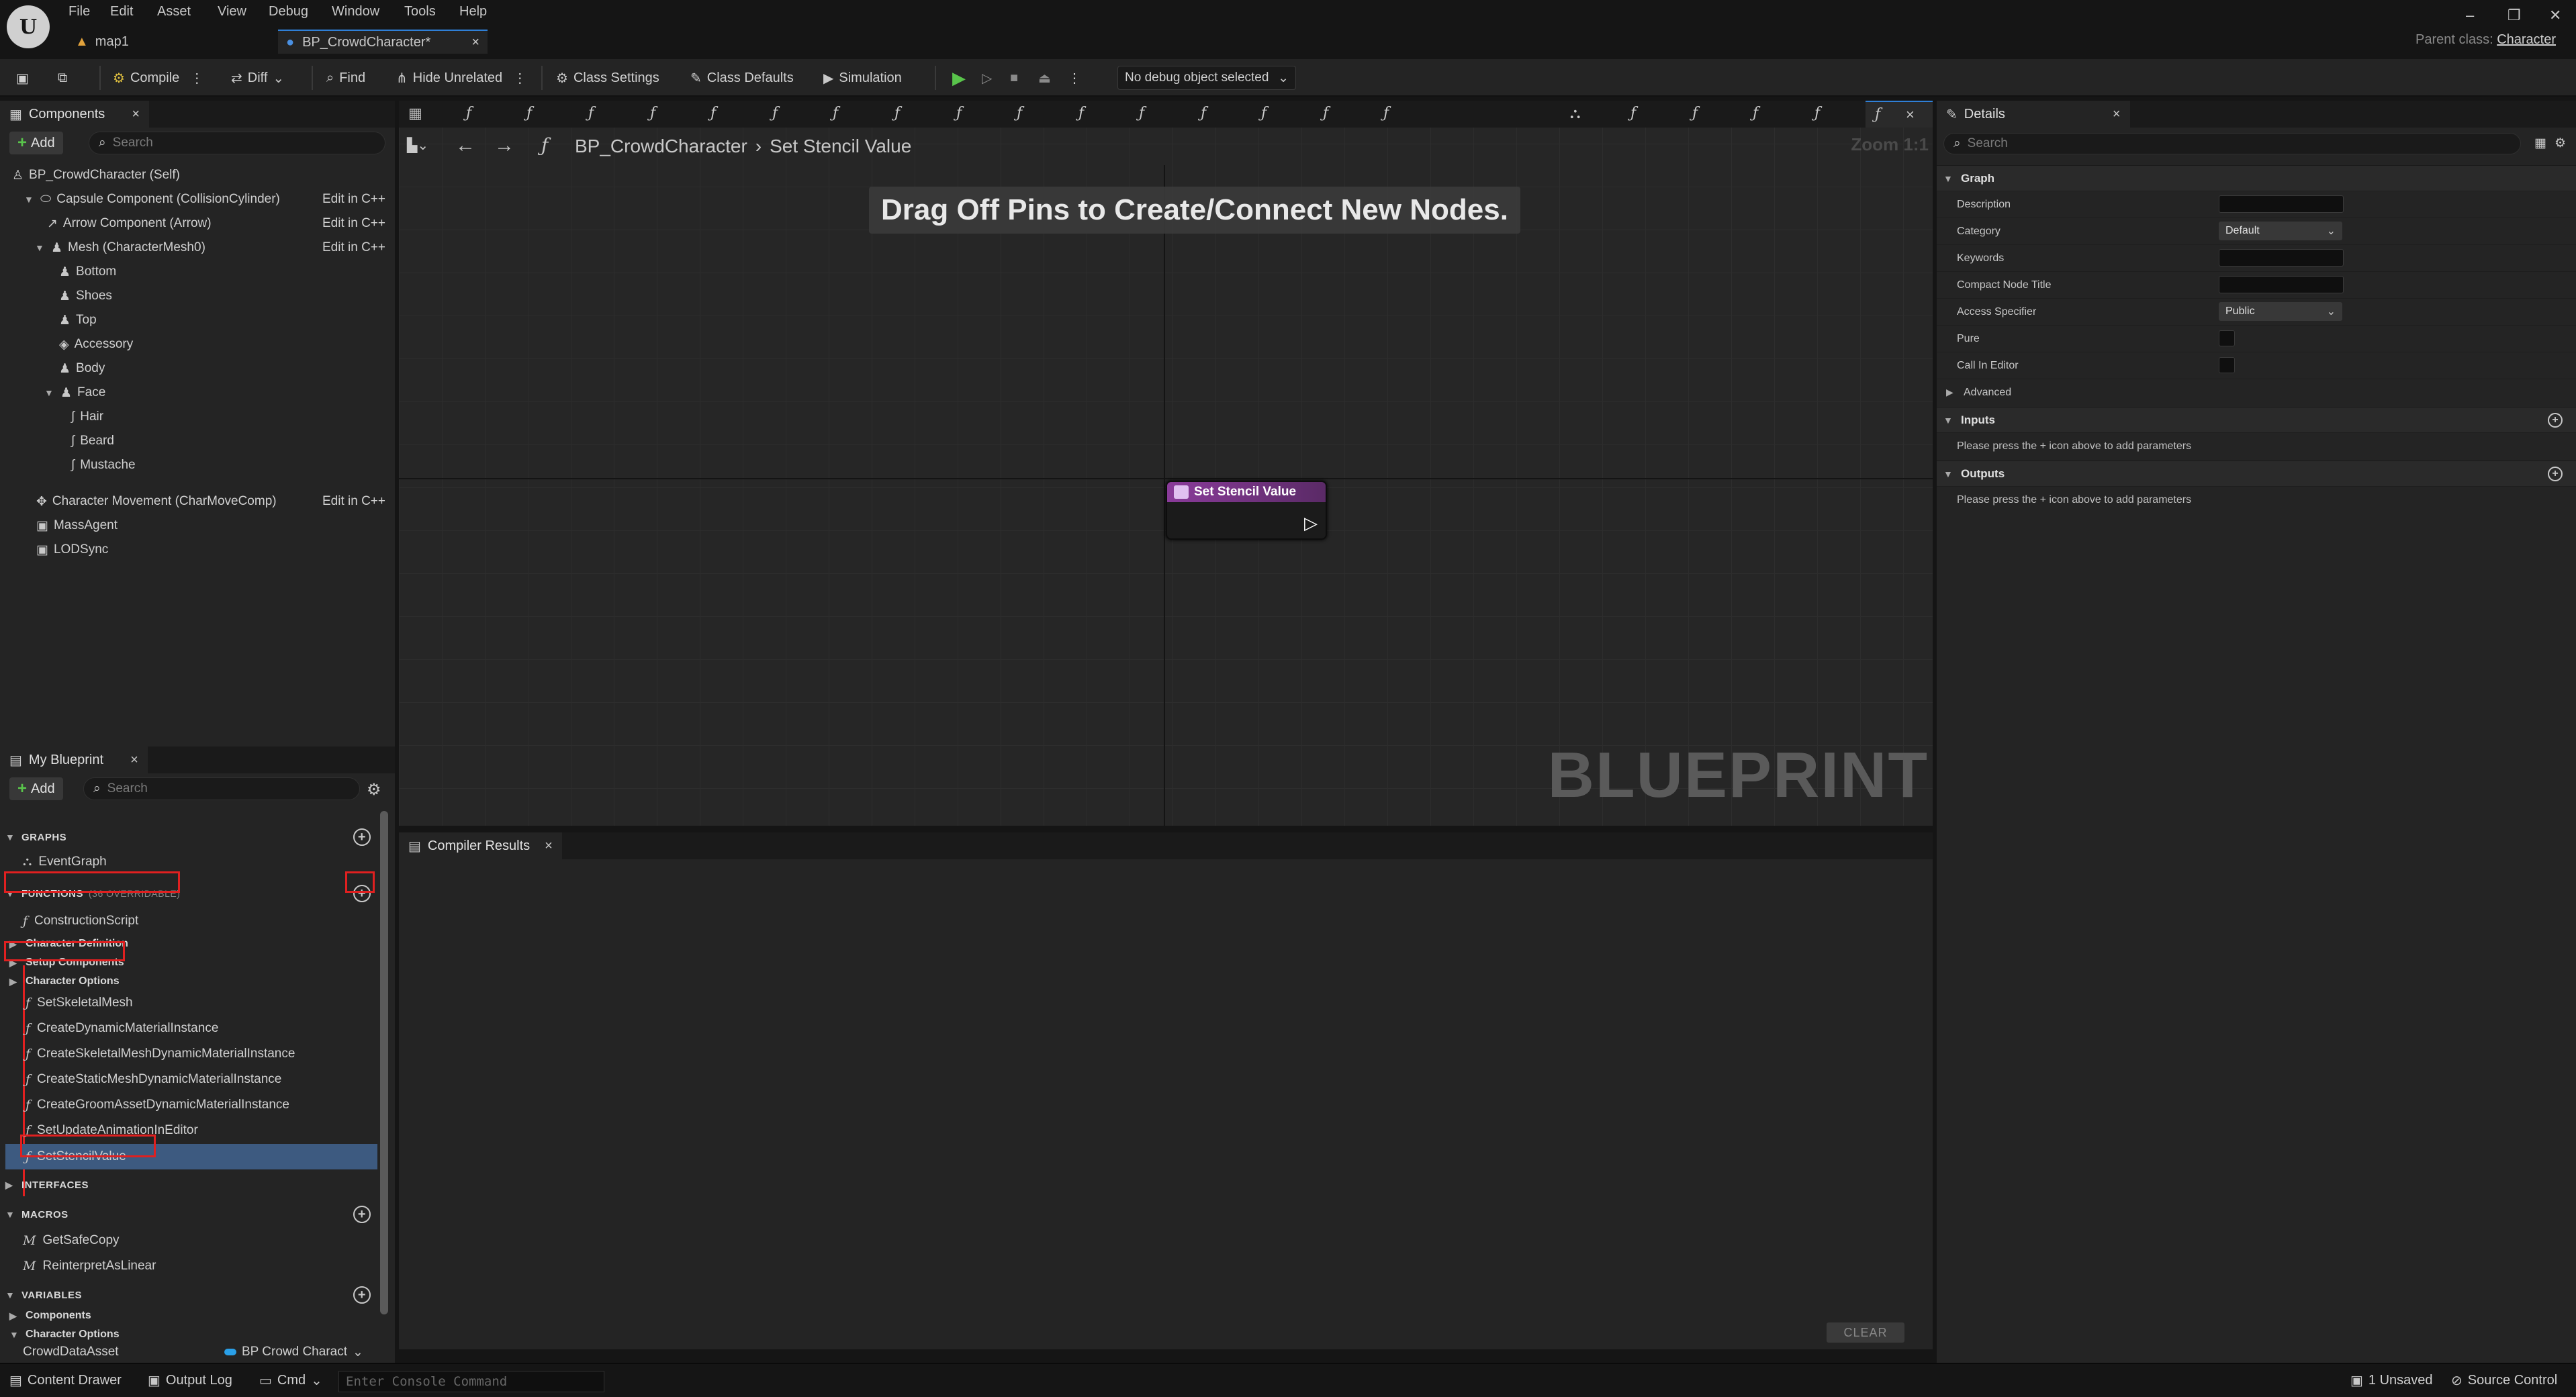  I want to click on var-category-components: ▶ Components, so click(50, 1315).